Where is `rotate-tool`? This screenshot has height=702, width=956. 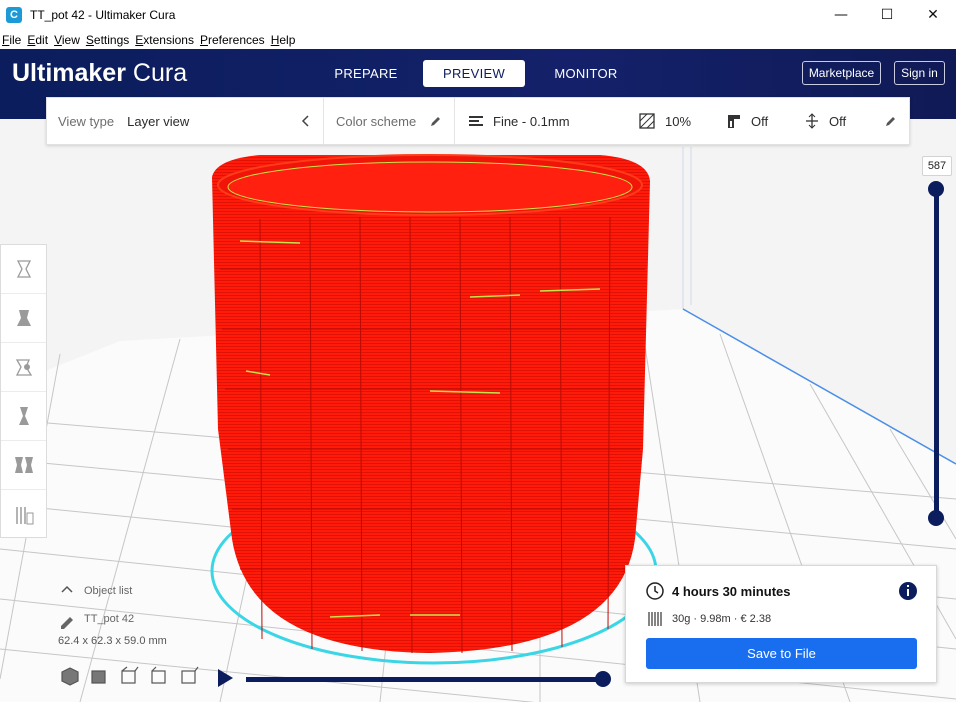 rotate-tool is located at coordinates (23, 367).